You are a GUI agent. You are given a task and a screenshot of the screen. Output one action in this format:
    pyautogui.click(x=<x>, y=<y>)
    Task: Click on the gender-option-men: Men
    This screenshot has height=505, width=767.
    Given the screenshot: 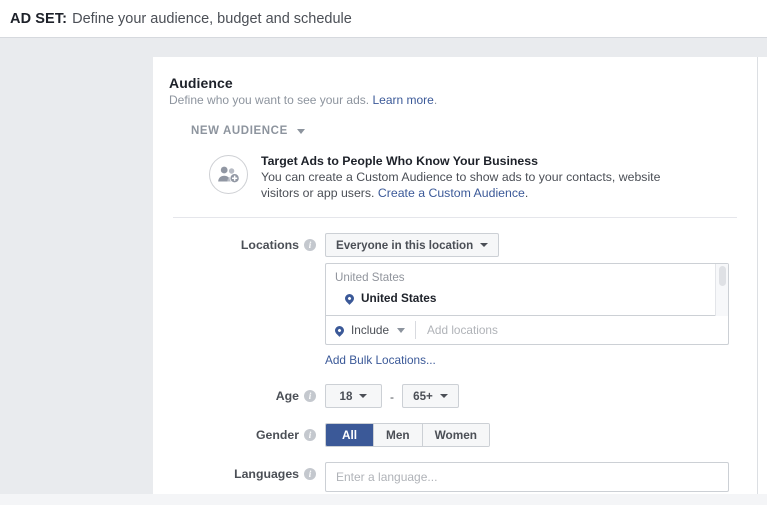 What is the action you would take?
    pyautogui.click(x=398, y=435)
    